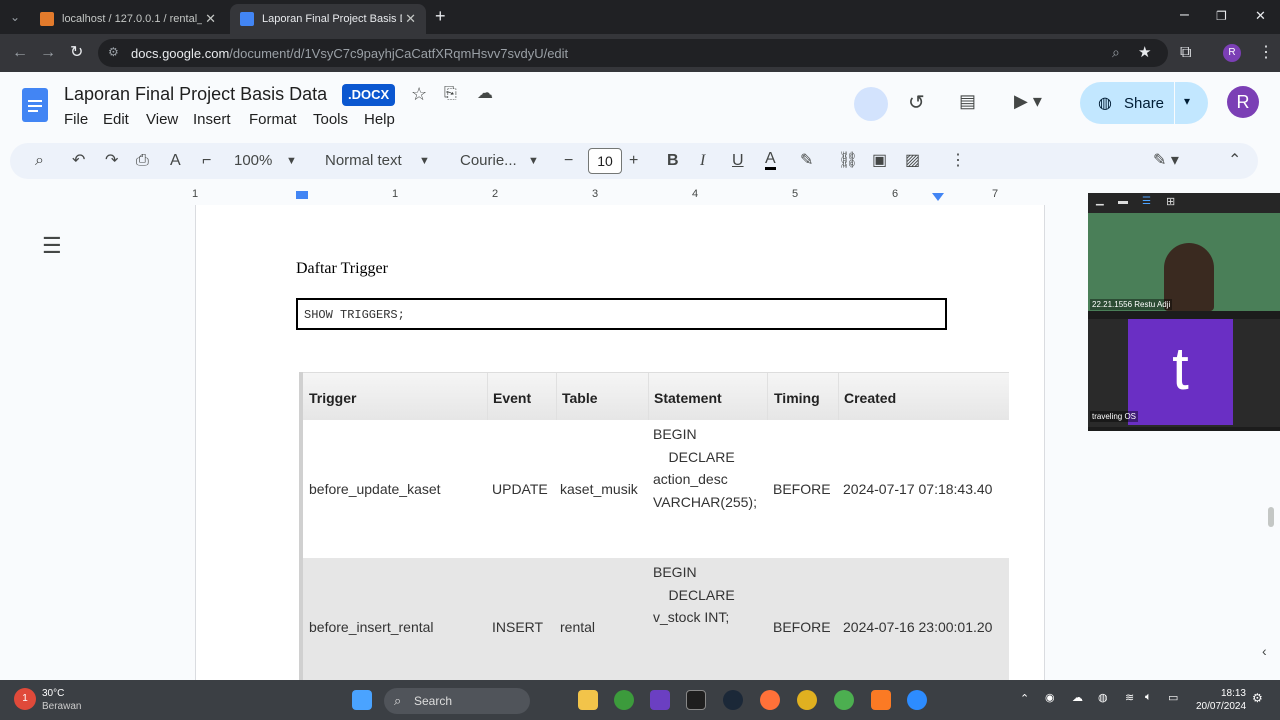 This screenshot has width=1280, height=720. Describe the element at coordinates (1148, 697) in the screenshot. I see `volume-icon: 🔈︎` at that location.